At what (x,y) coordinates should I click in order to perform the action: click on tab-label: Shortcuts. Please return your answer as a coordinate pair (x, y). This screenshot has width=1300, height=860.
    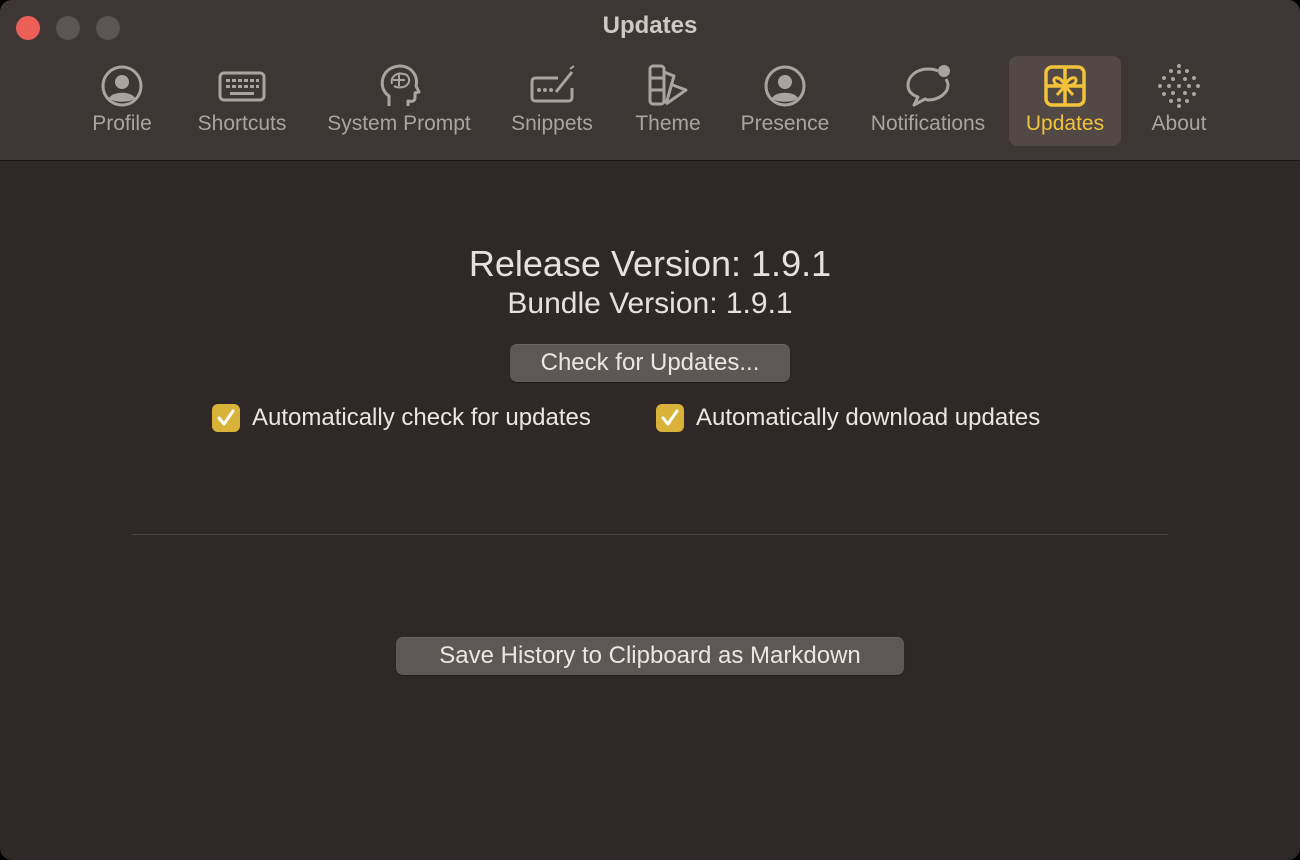
    Looking at the image, I should click on (242, 123).